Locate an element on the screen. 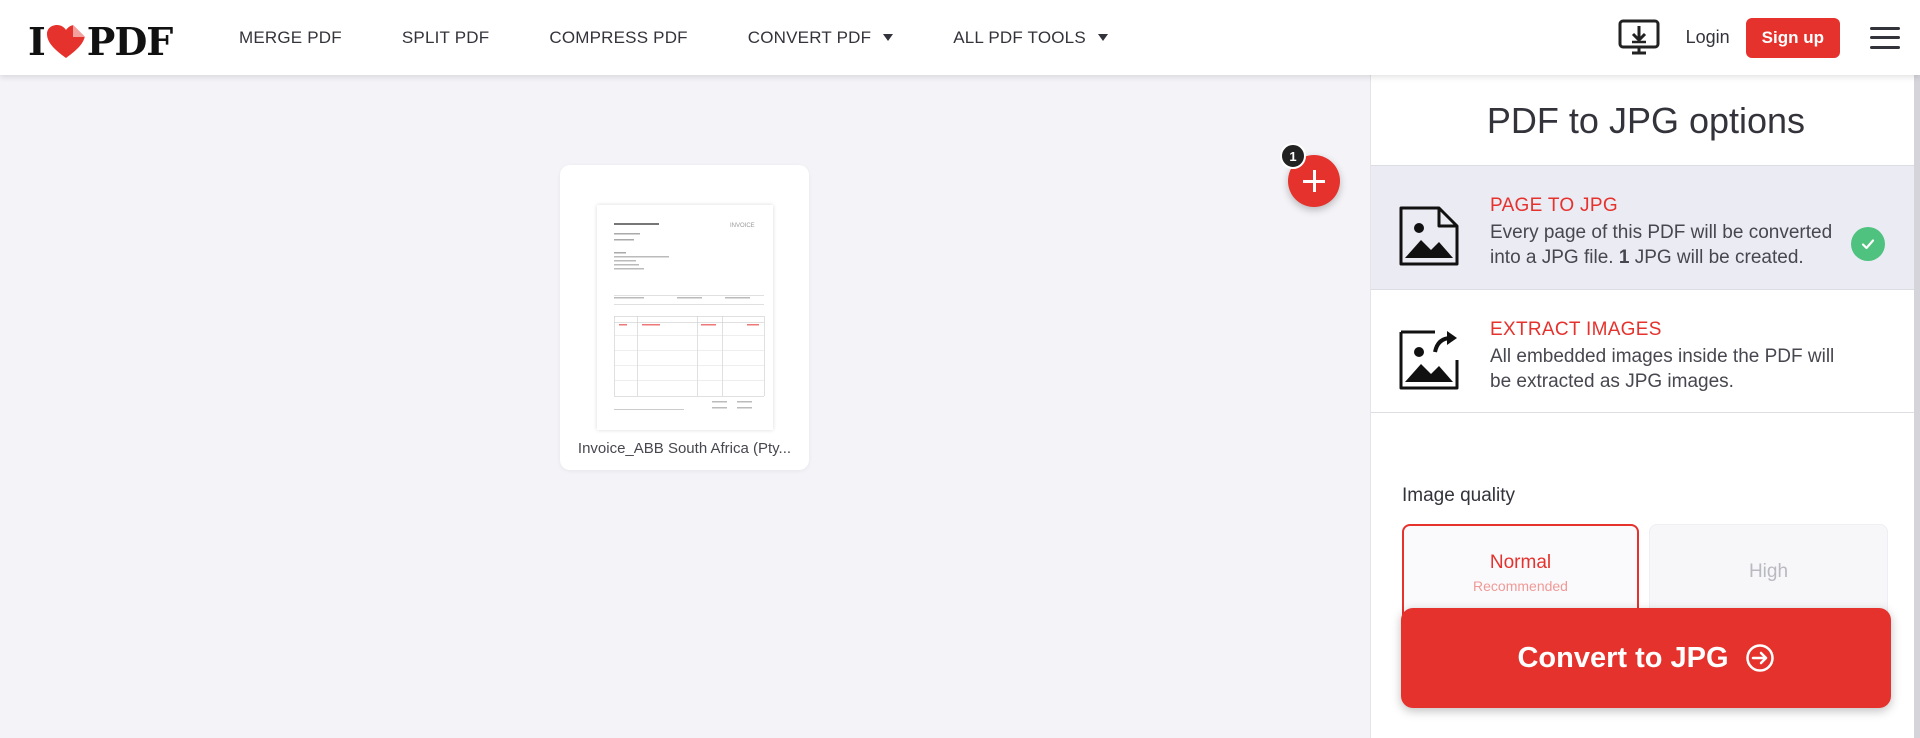  ilovepdf-logo: I PDF is located at coordinates (101, 41).